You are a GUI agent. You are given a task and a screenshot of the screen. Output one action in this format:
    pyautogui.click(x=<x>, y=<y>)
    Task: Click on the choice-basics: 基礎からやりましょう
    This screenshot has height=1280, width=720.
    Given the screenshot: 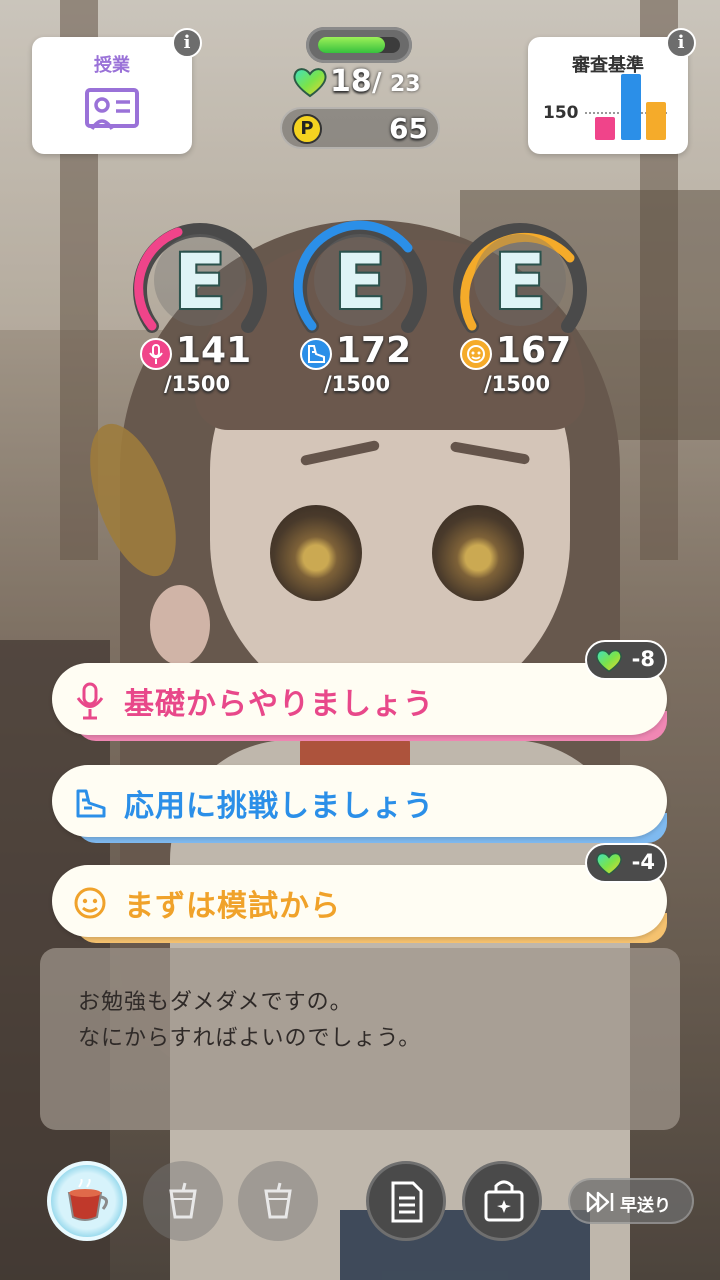 What is the action you would take?
    pyautogui.click(x=359, y=702)
    